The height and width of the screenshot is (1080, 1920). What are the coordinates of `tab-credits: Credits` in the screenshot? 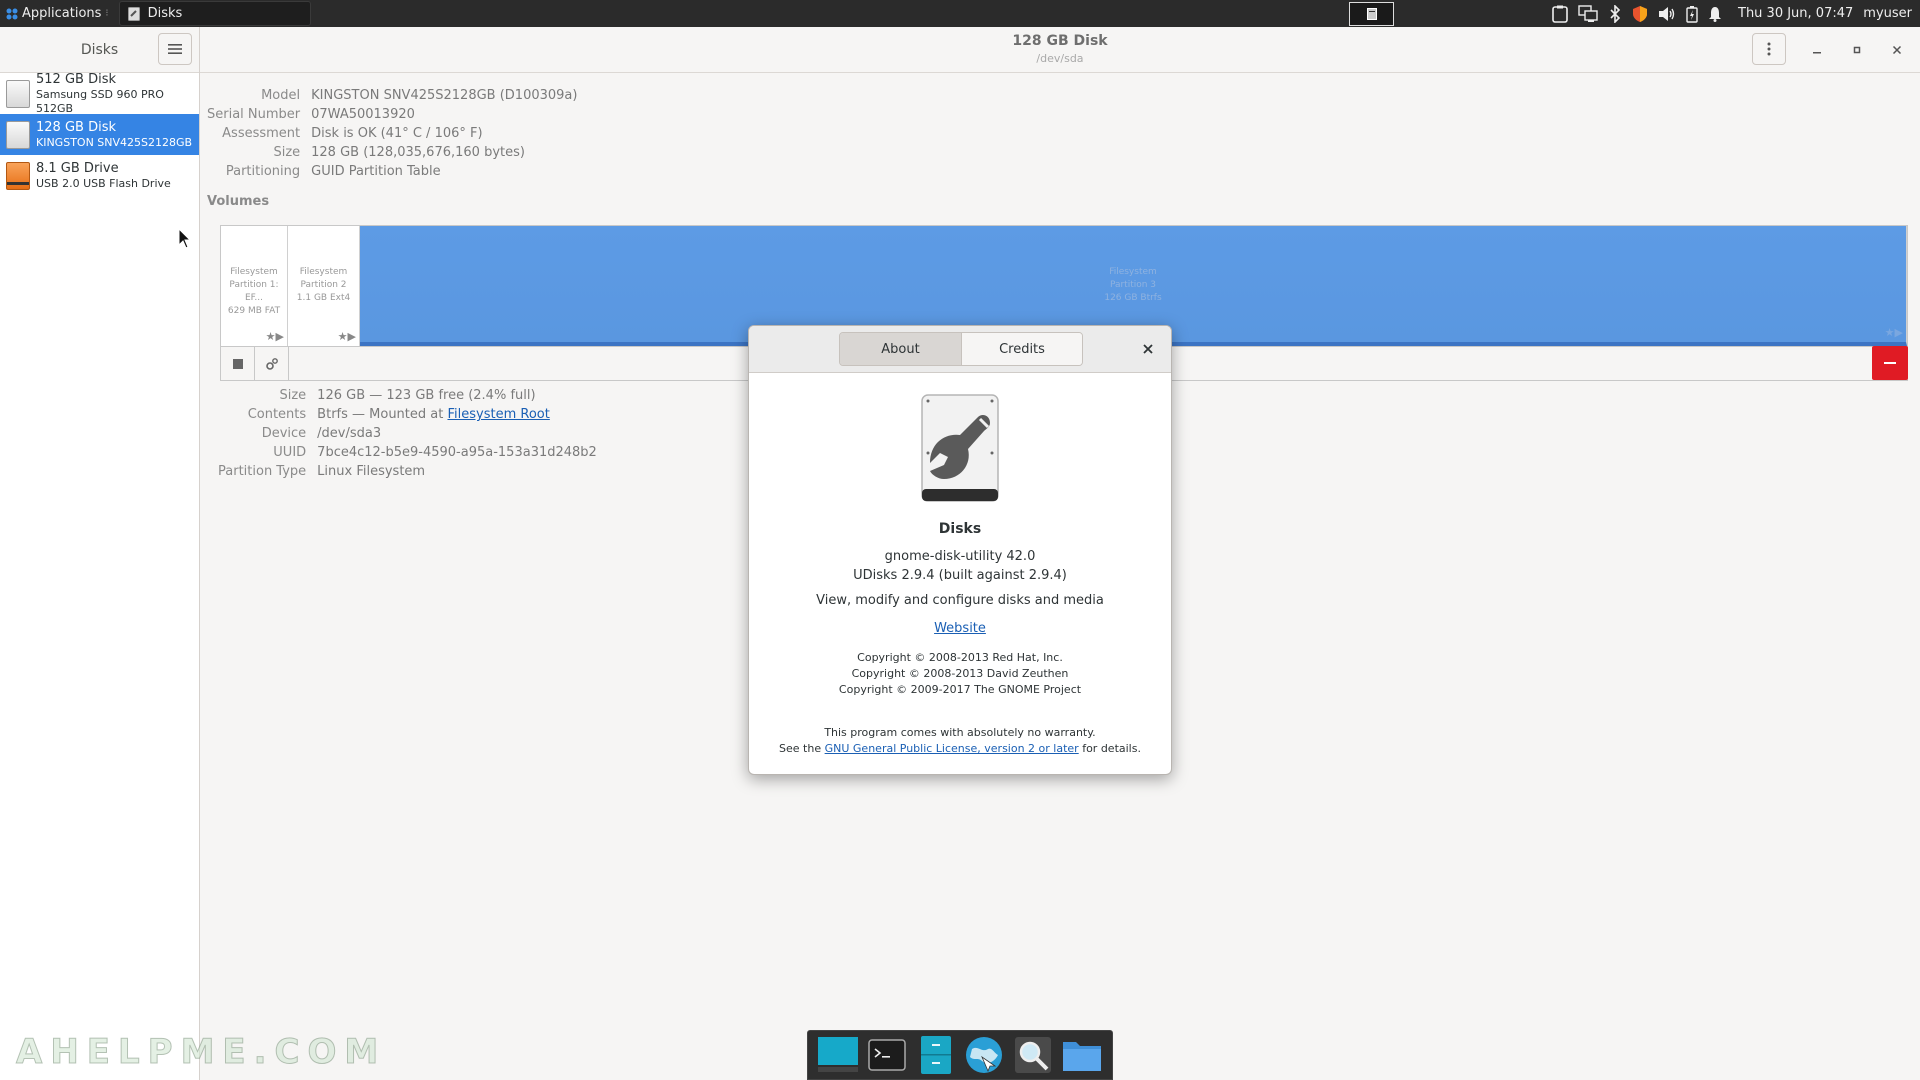 It's located at (1021, 349).